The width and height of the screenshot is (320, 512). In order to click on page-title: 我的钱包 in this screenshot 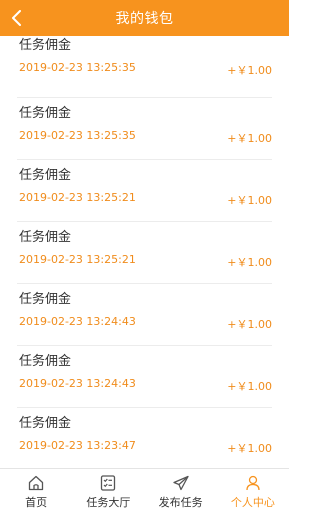, I will do `click(144, 19)`.